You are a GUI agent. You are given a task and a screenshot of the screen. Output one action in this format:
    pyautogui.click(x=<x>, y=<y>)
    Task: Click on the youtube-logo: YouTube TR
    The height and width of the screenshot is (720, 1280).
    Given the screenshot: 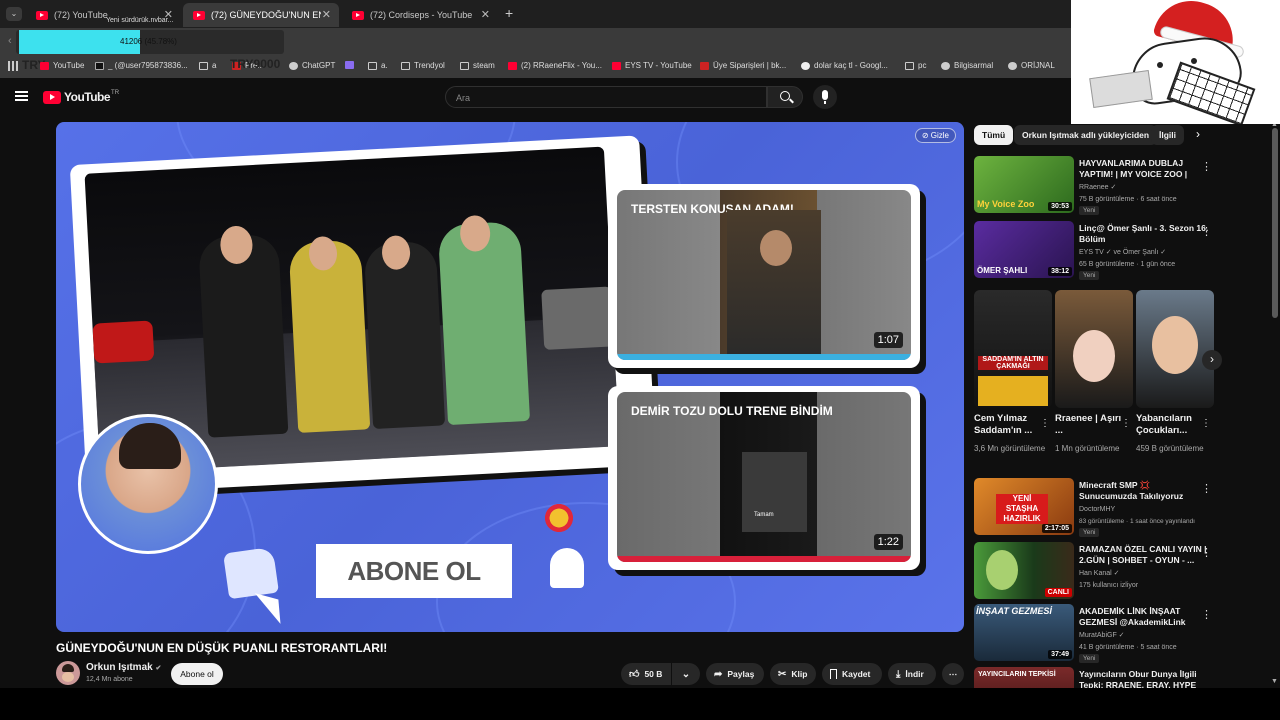 What is the action you would take?
    pyautogui.click(x=81, y=97)
    